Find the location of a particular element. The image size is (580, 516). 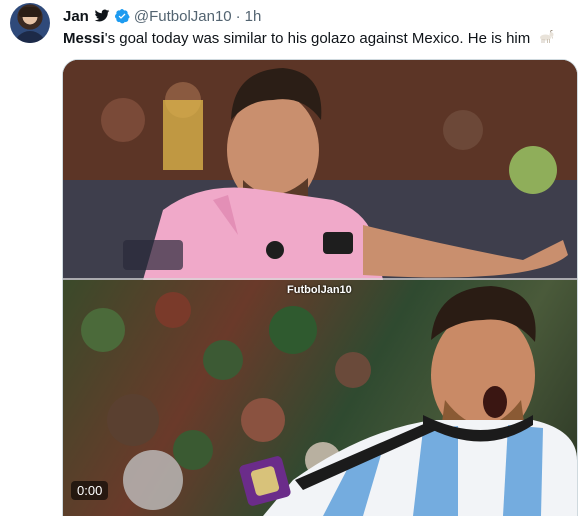

avatar is located at coordinates (30, 23).